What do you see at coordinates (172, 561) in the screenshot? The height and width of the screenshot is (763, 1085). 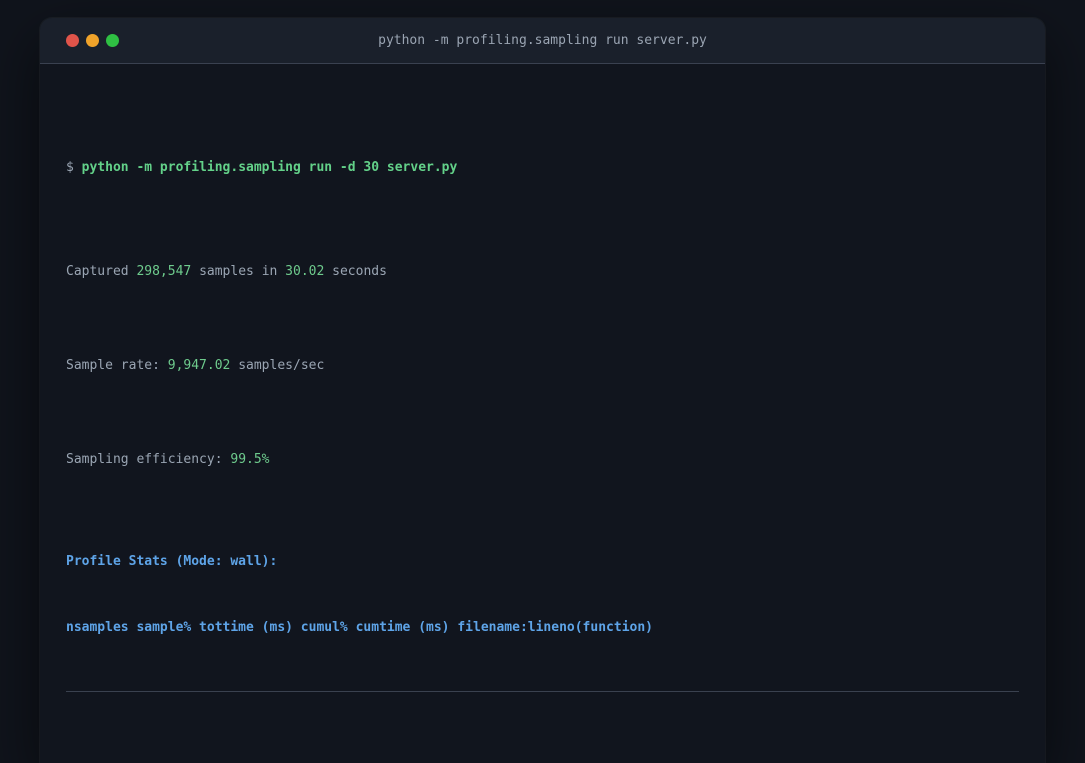 I see `profile-stats-title: Profile Stats (Mode: wall):` at bounding box center [172, 561].